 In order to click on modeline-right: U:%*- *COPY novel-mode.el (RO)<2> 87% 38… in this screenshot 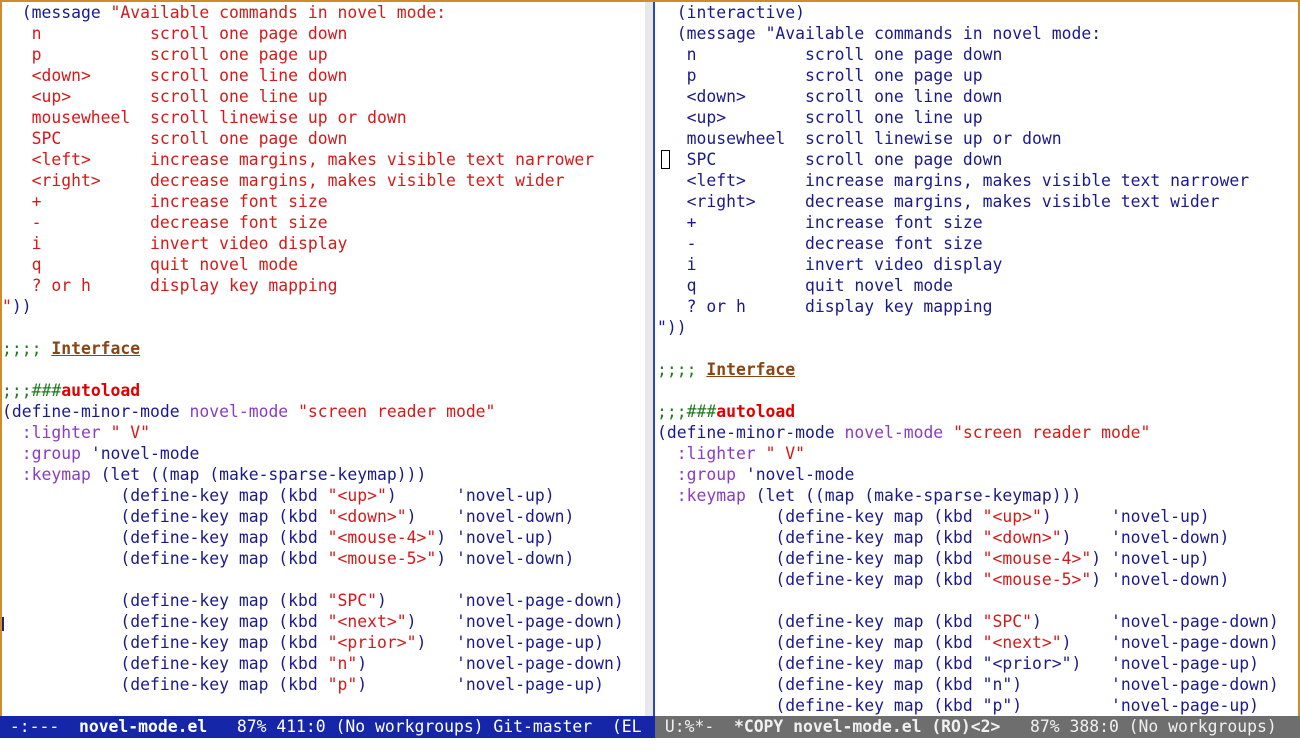, I will do `click(977, 727)`.